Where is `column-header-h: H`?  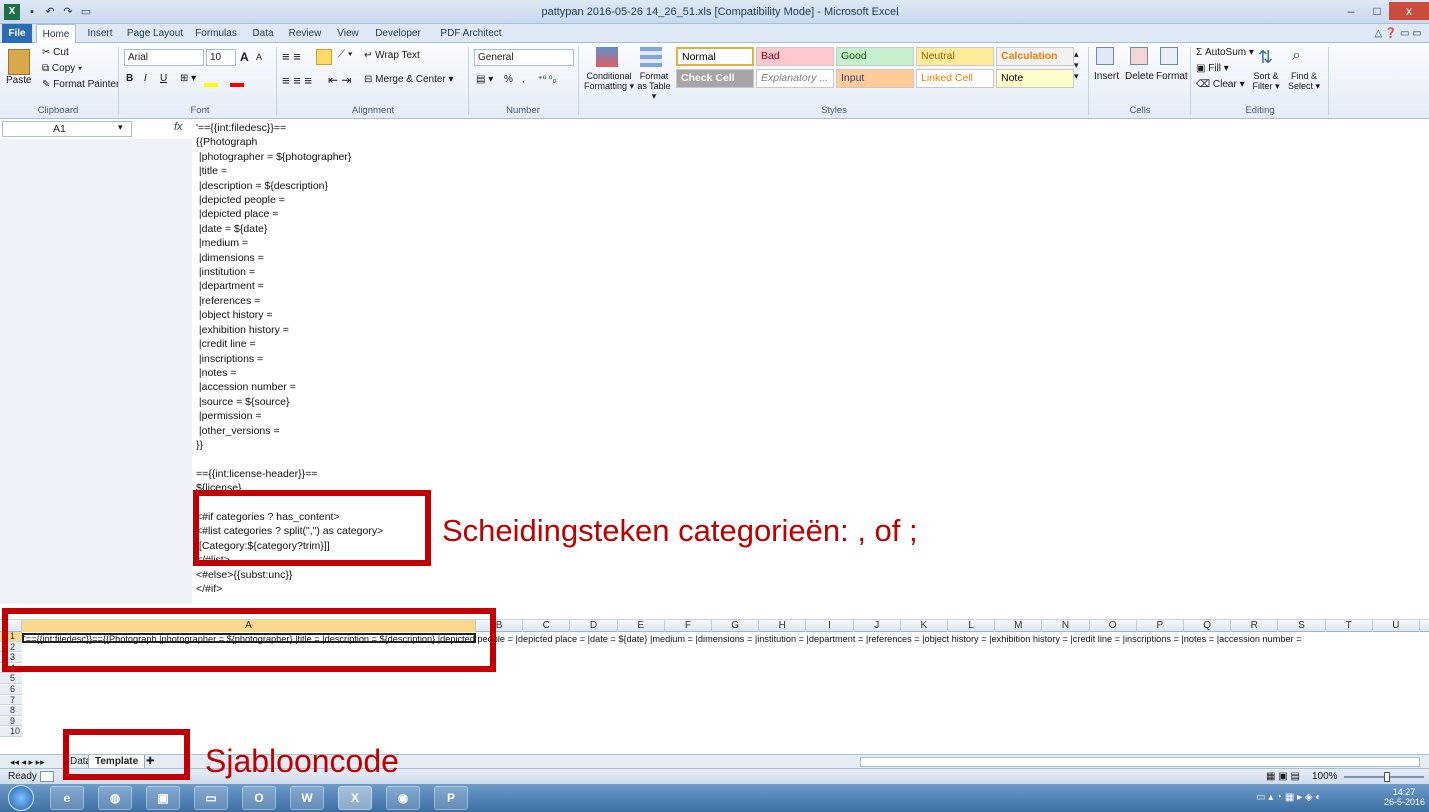
column-header-h: H is located at coordinates (783, 626).